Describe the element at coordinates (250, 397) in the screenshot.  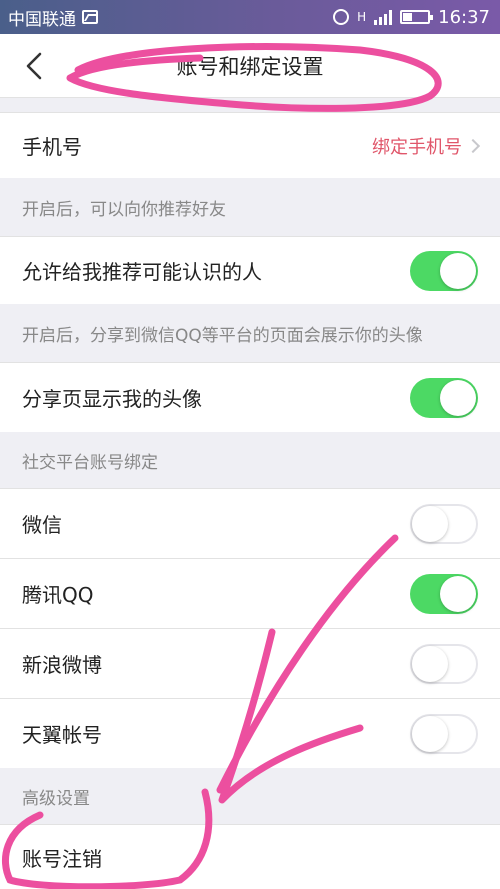
I see `avatar-row: 分享页显示我的头像` at that location.